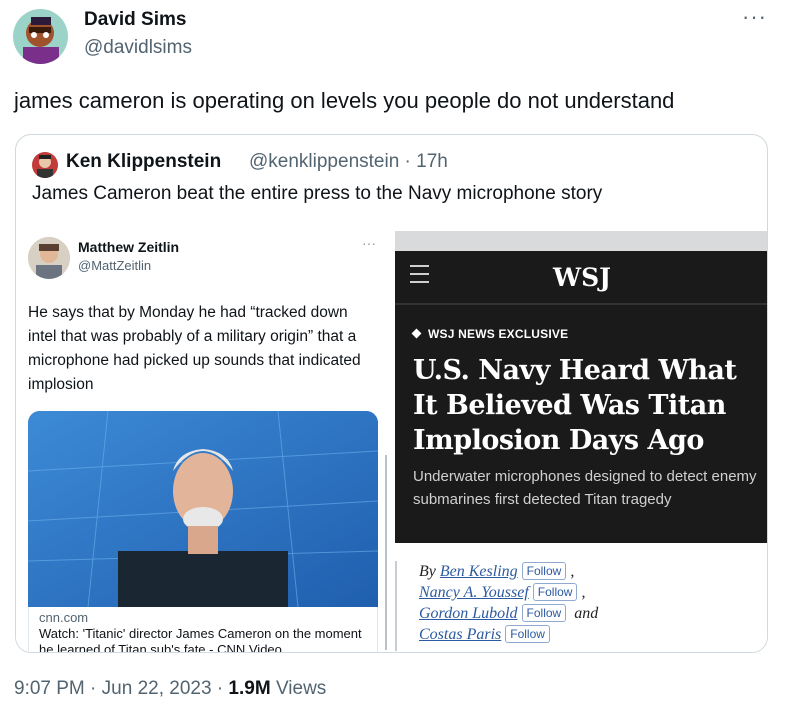 This screenshot has width=792, height=710. I want to click on wsj-nav: WSJ, so click(581, 277).